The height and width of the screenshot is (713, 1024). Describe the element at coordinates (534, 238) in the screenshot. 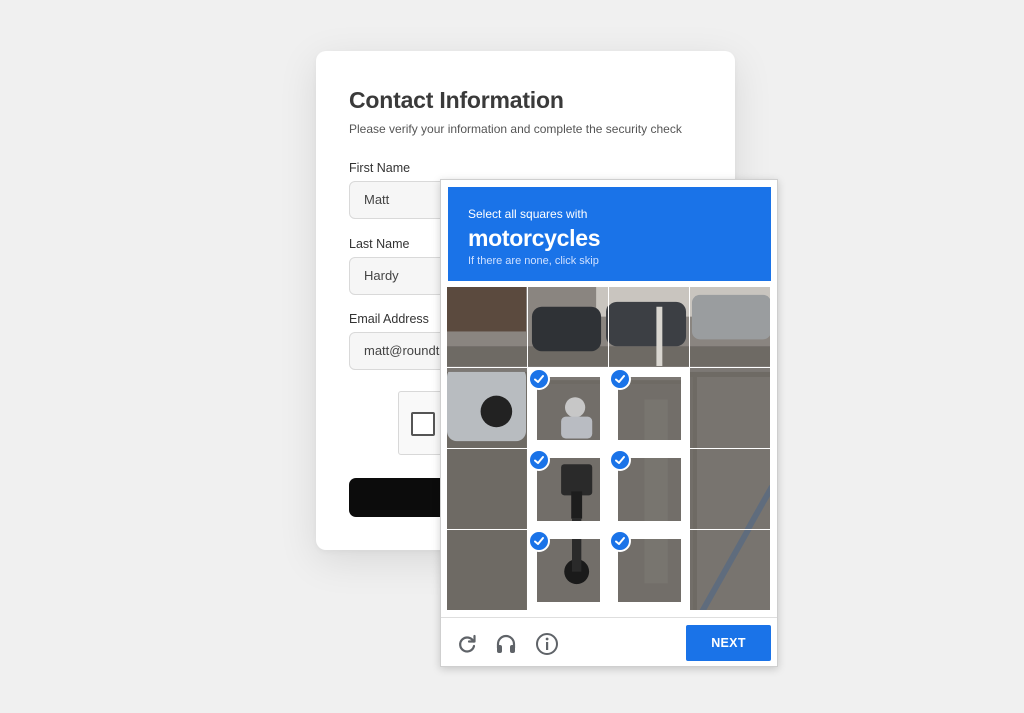

I see `challenge-target: motorcycles` at that location.